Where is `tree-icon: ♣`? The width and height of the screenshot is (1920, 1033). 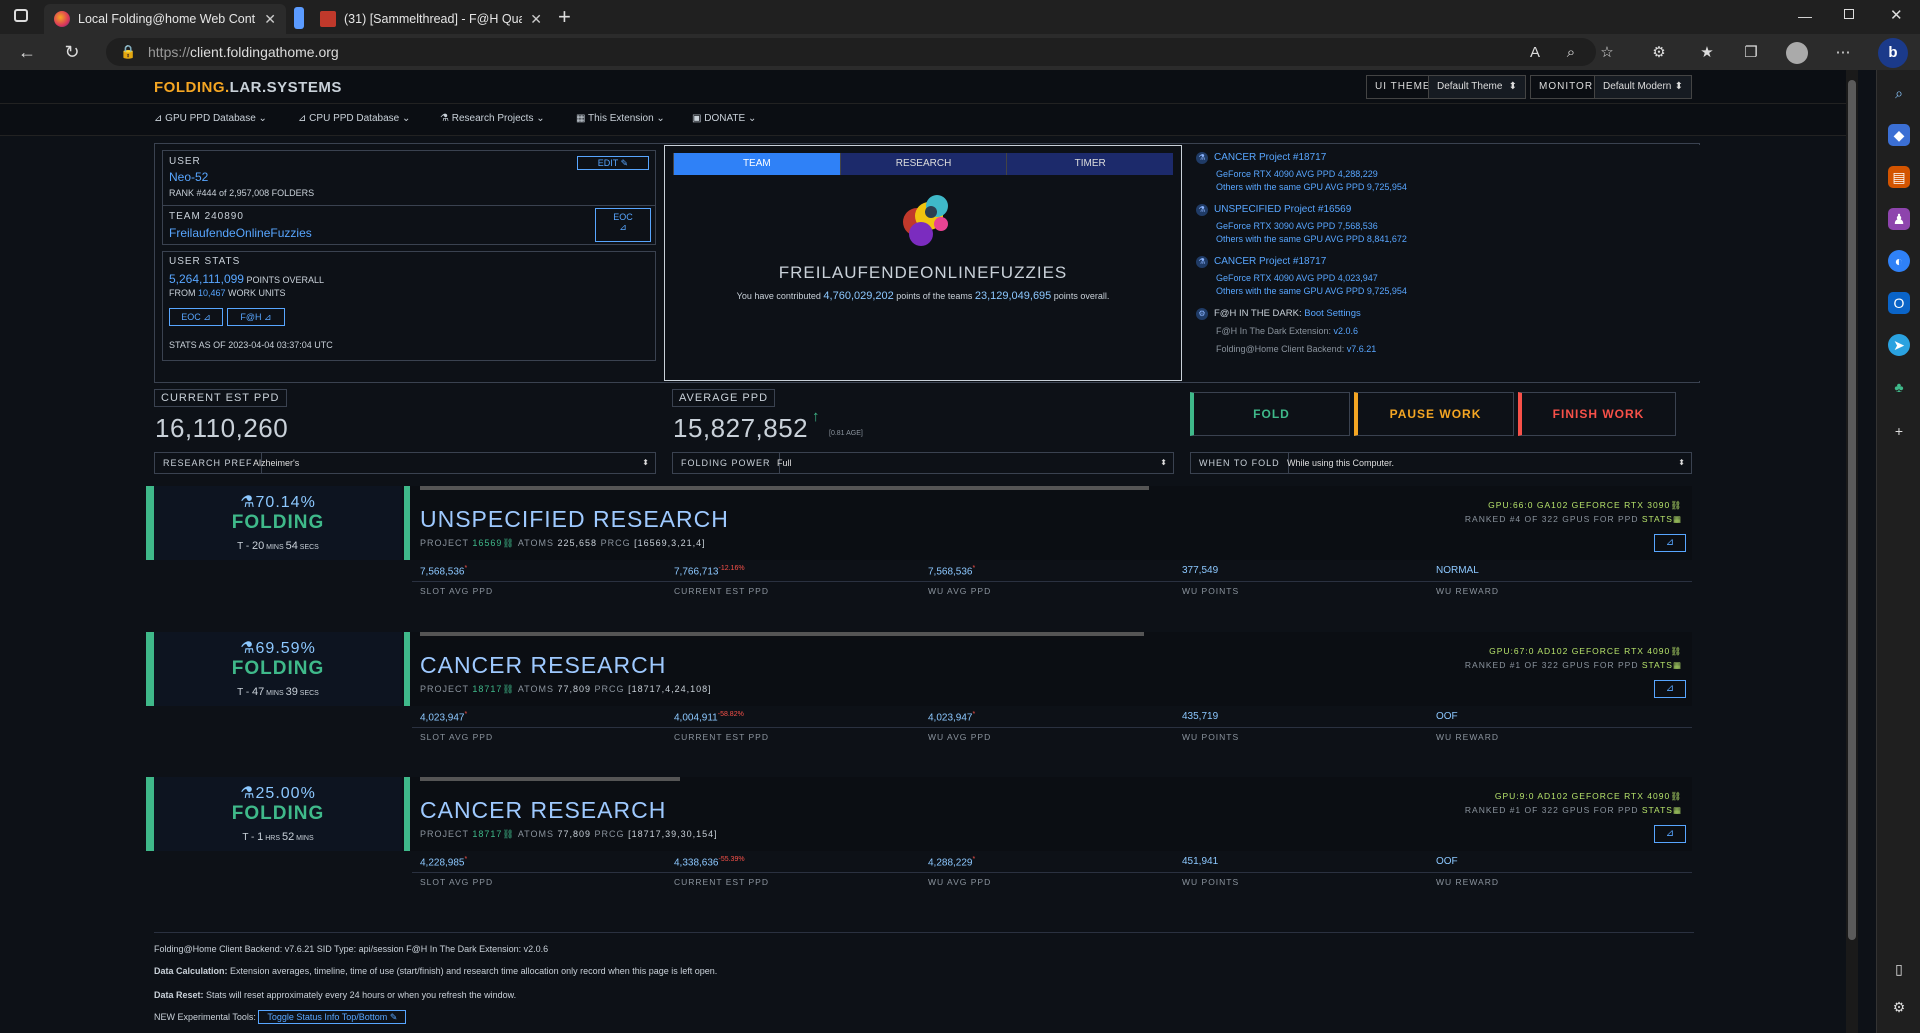
tree-icon: ♣ is located at coordinates (1899, 387).